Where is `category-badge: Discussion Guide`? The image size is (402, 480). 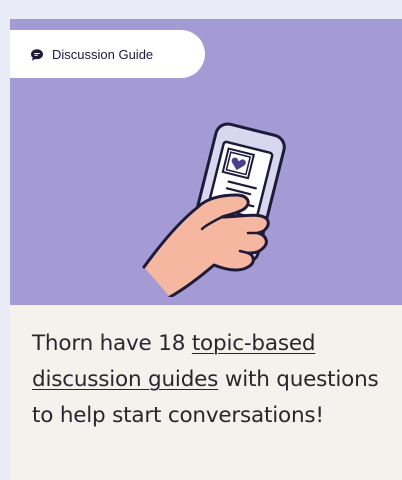
category-badge: Discussion Guide is located at coordinates (107, 54).